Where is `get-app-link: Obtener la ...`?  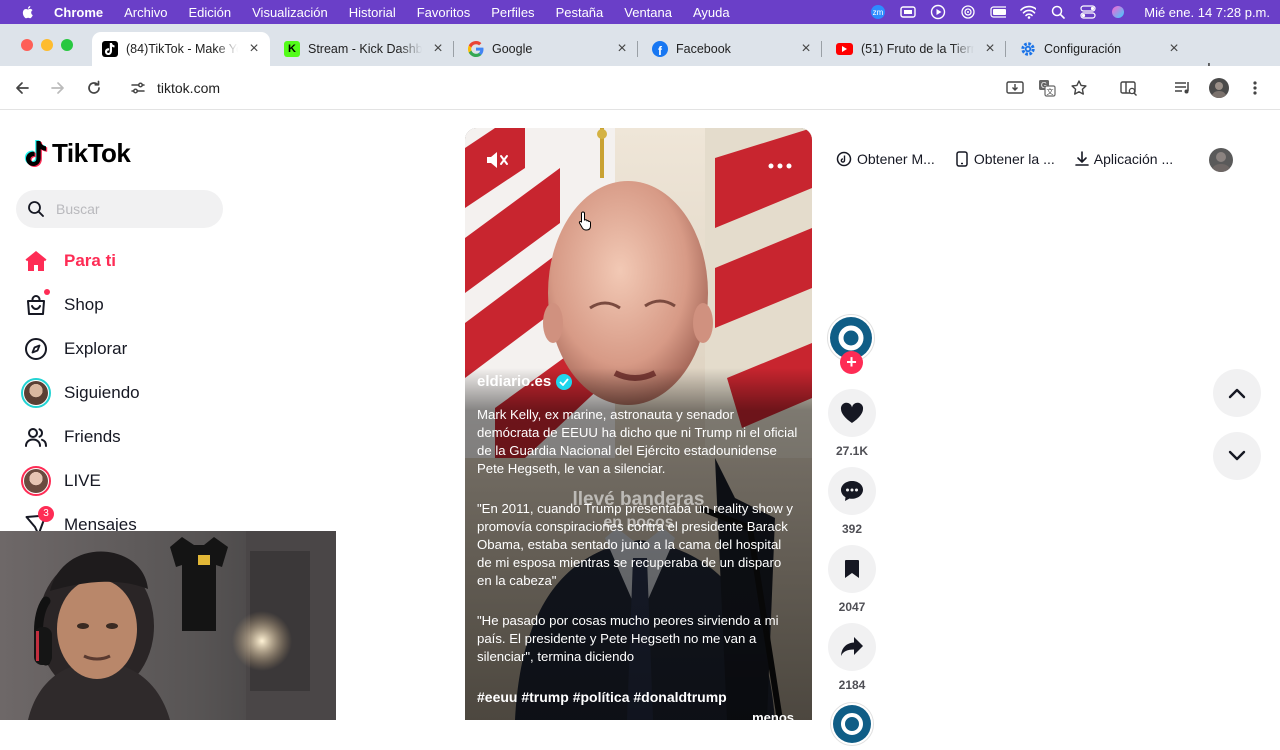 get-app-link: Obtener la ... is located at coordinates (1005, 159).